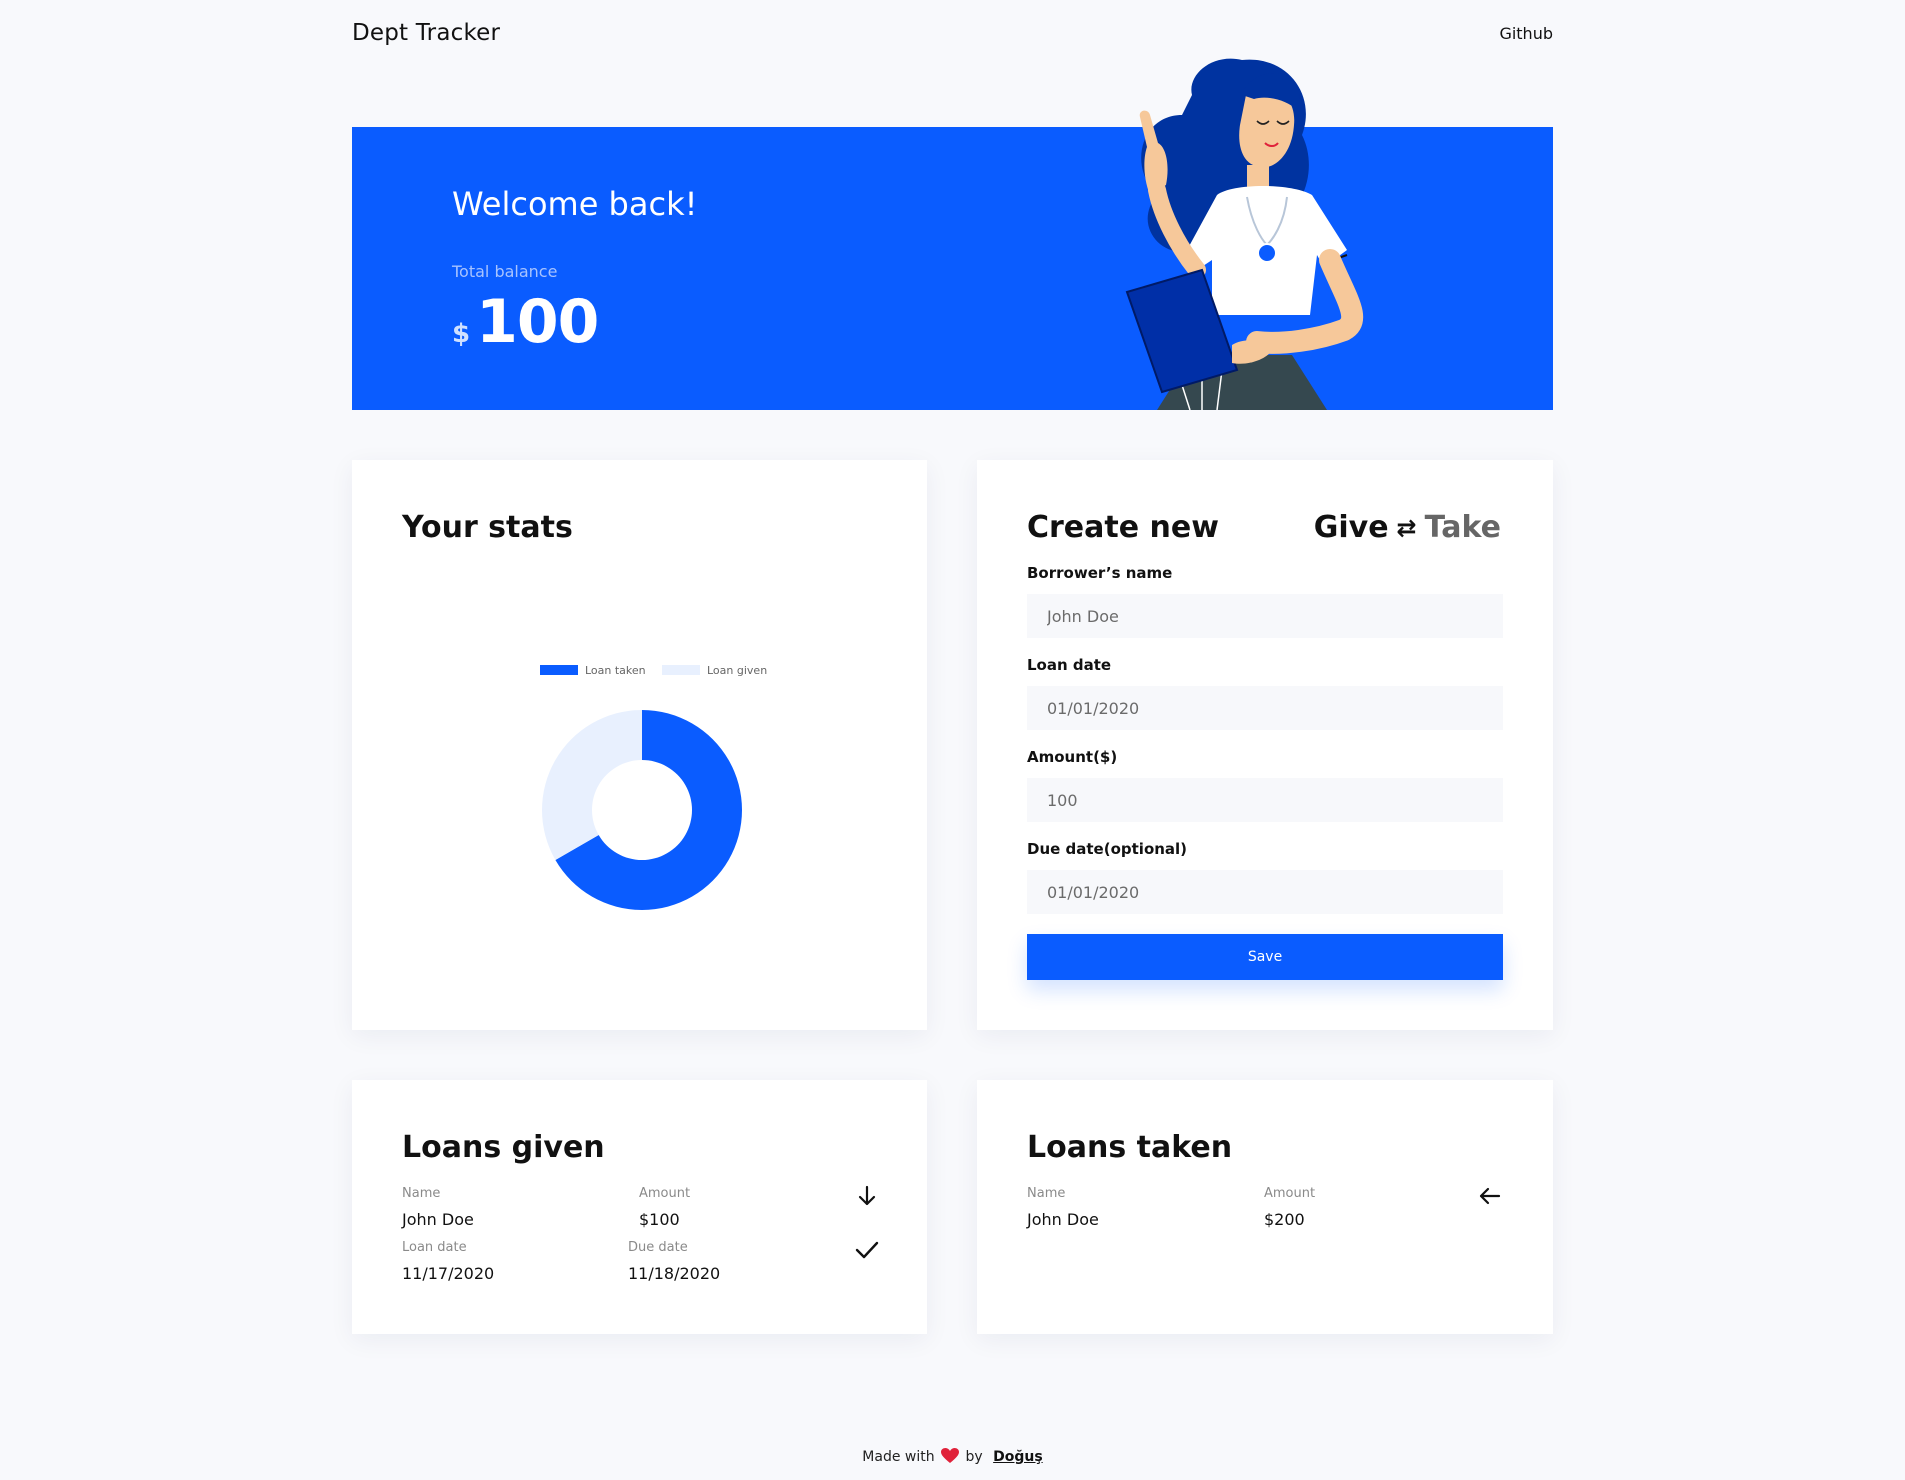 Image resolution: width=1905 pixels, height=1480 pixels. I want to click on loans-taken-title: Loans taken, so click(1130, 1147).